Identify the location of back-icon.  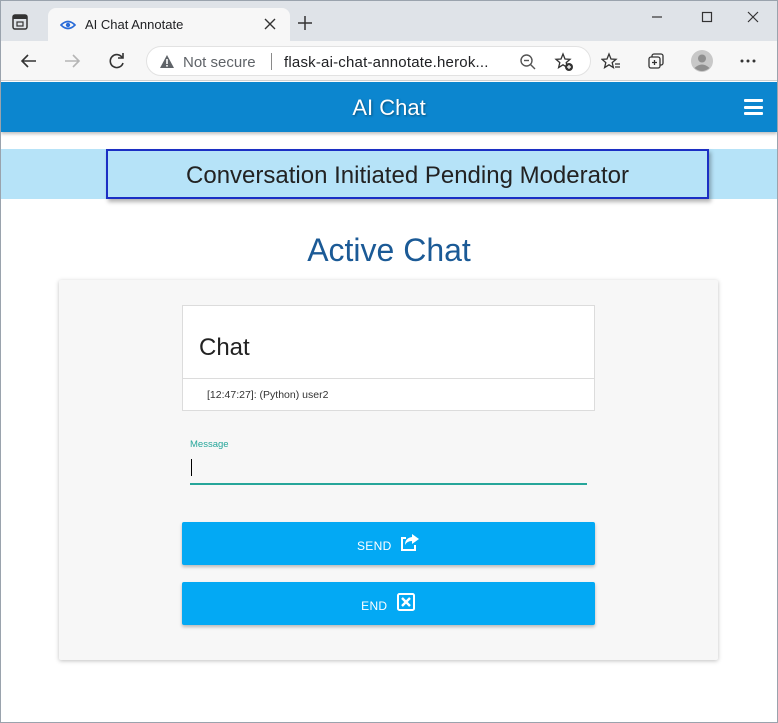
(29, 61).